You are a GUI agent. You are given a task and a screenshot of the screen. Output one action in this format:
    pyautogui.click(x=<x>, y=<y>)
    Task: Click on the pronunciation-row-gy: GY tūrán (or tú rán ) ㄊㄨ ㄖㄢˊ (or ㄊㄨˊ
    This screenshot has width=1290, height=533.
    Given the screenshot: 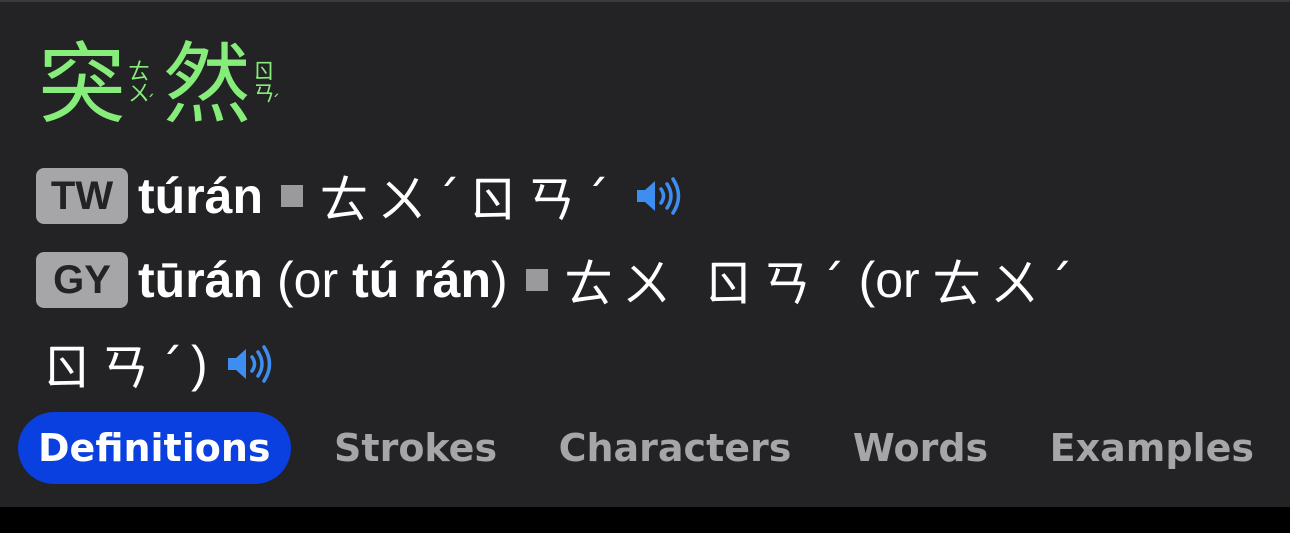 What is the action you would take?
    pyautogui.click(x=558, y=280)
    